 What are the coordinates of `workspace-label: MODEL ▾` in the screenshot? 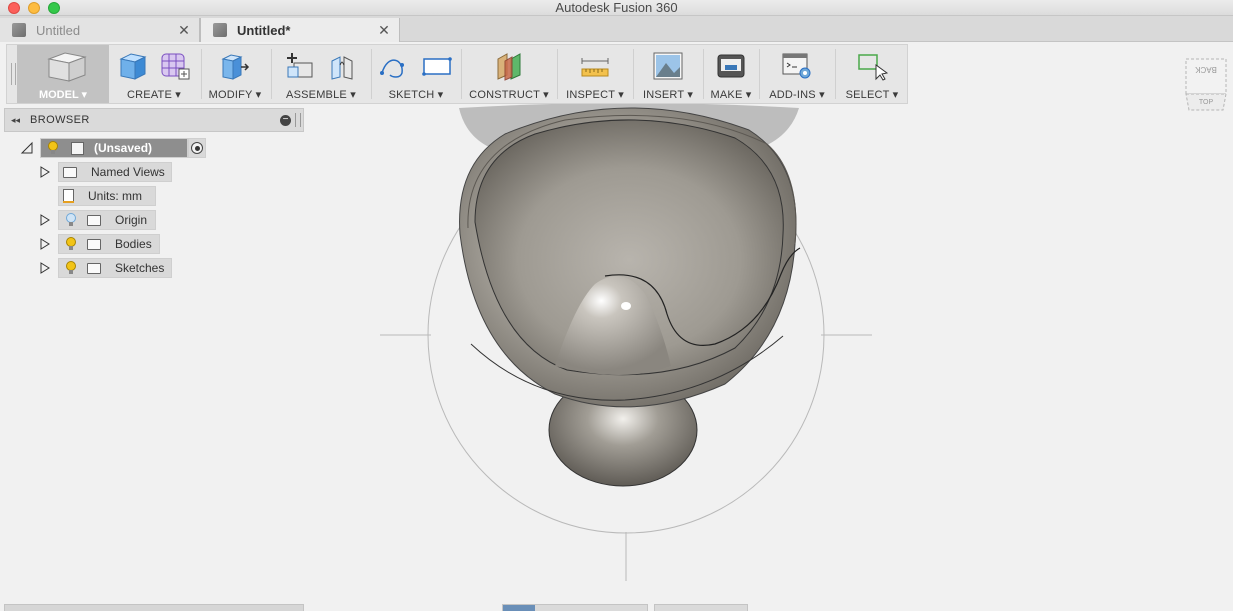 It's located at (63, 95).